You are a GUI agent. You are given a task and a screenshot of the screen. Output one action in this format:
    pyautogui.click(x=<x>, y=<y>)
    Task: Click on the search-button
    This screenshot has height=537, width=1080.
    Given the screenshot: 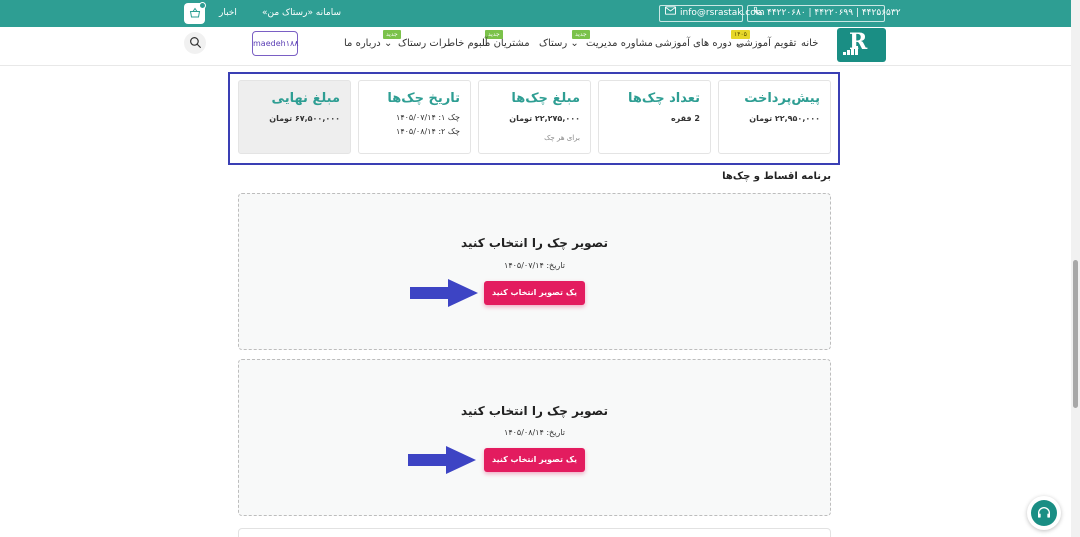 What is the action you would take?
    pyautogui.click(x=195, y=43)
    